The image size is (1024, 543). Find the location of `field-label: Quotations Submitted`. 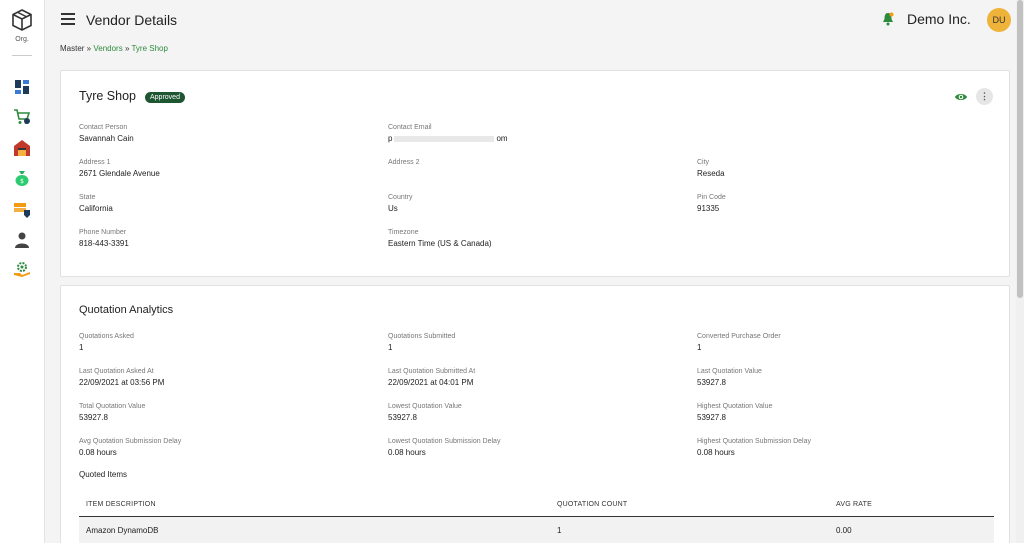

field-label: Quotations Submitted is located at coordinates (422, 336).